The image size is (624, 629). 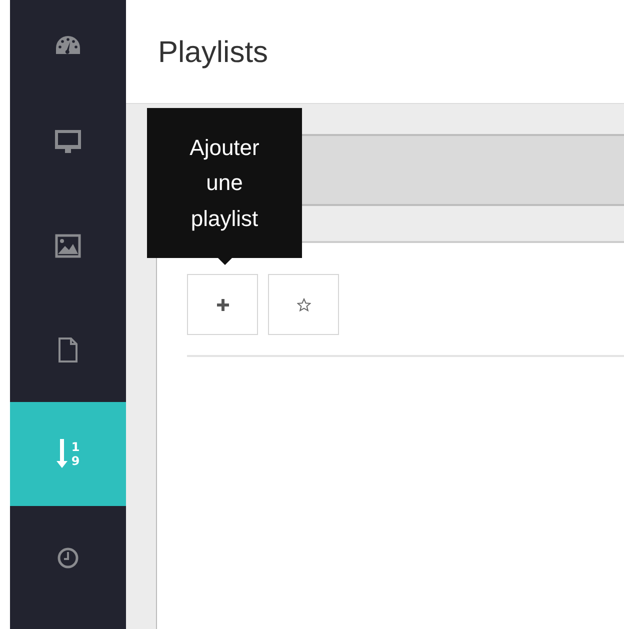 I want to click on page-title: Playlists, so click(x=213, y=52).